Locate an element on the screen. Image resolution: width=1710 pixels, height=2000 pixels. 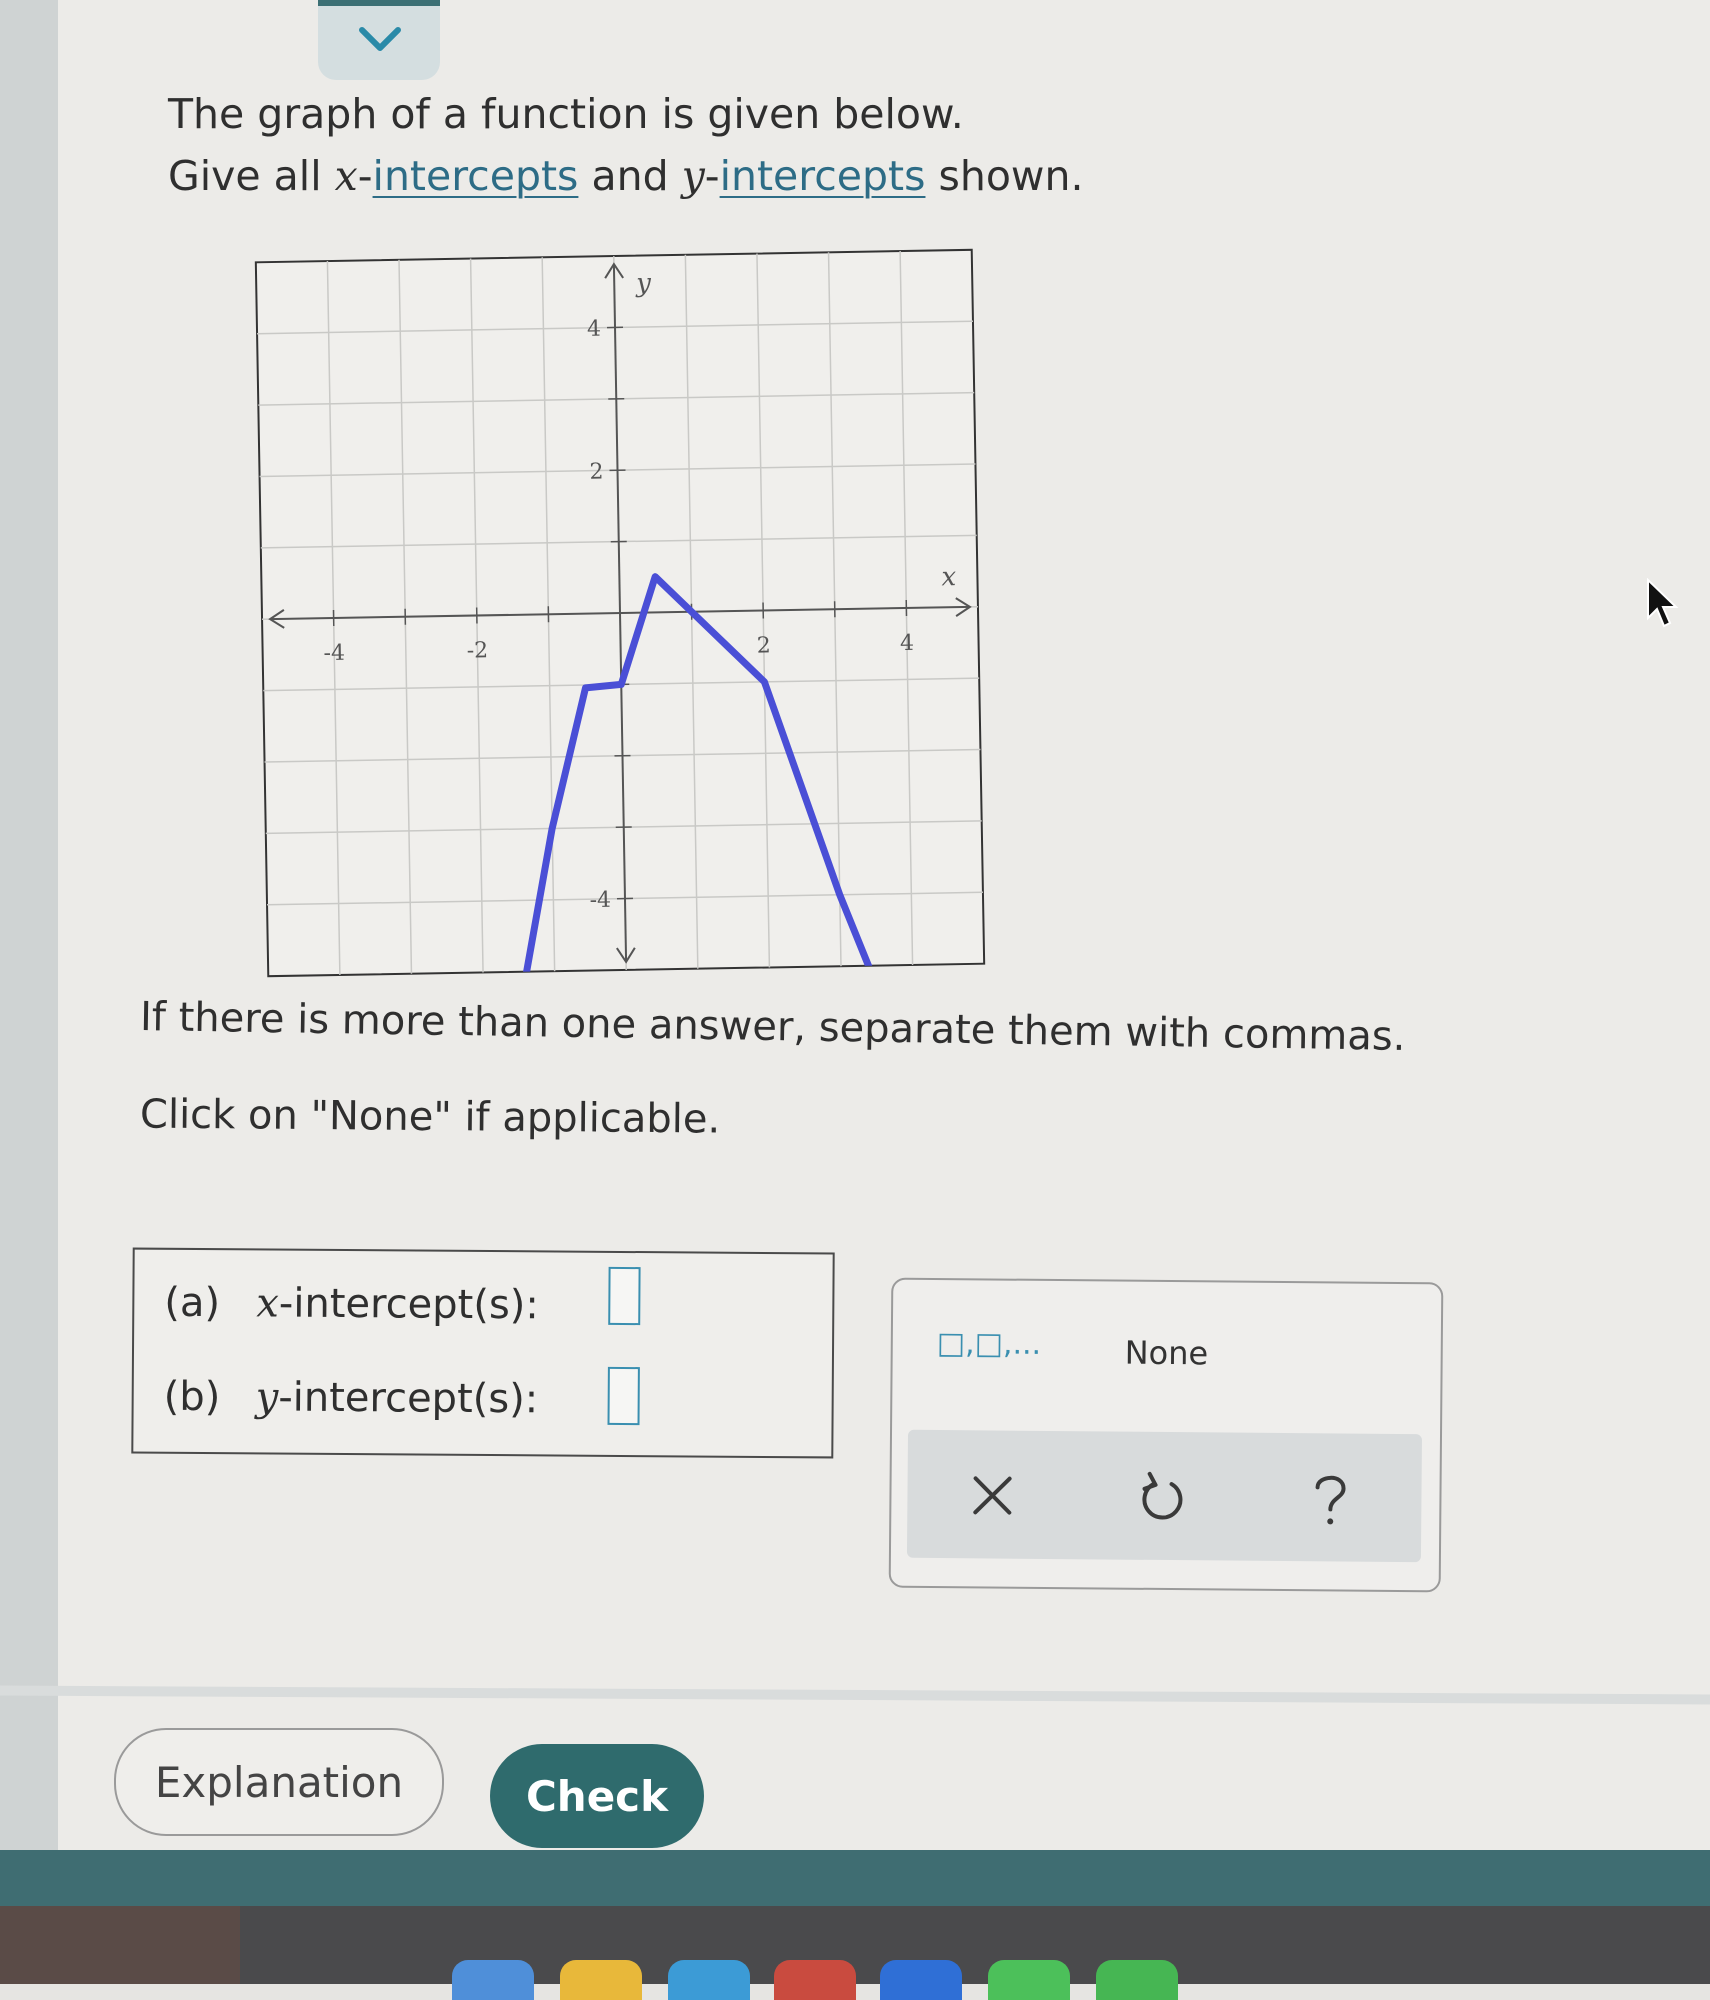
explanation-button: Explanation is located at coordinates (279, 1782).